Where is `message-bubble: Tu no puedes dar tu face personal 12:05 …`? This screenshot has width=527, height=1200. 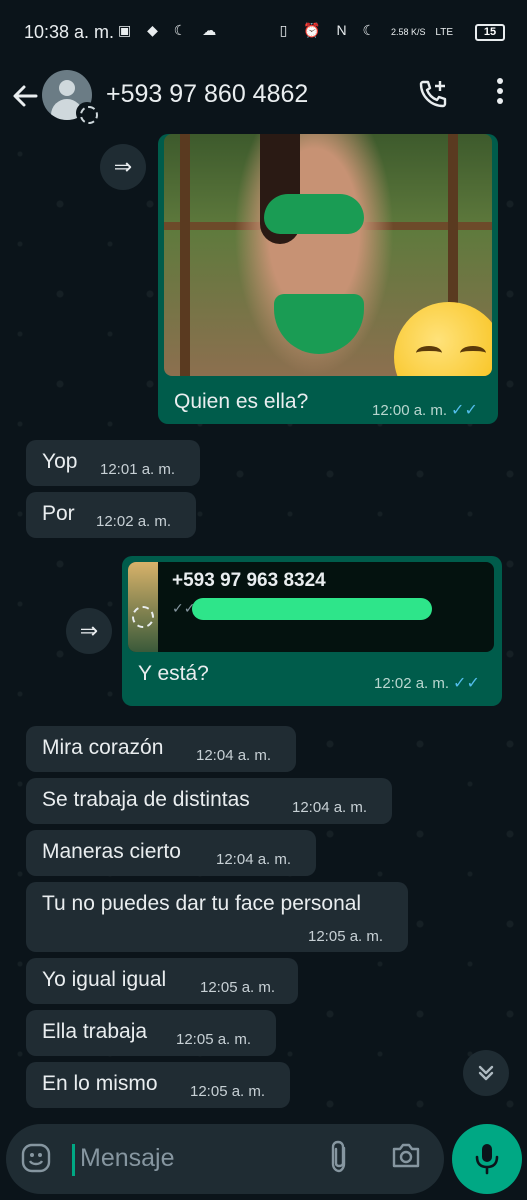
message-bubble: Tu no puedes dar tu face personal 12:05 … is located at coordinates (217, 917).